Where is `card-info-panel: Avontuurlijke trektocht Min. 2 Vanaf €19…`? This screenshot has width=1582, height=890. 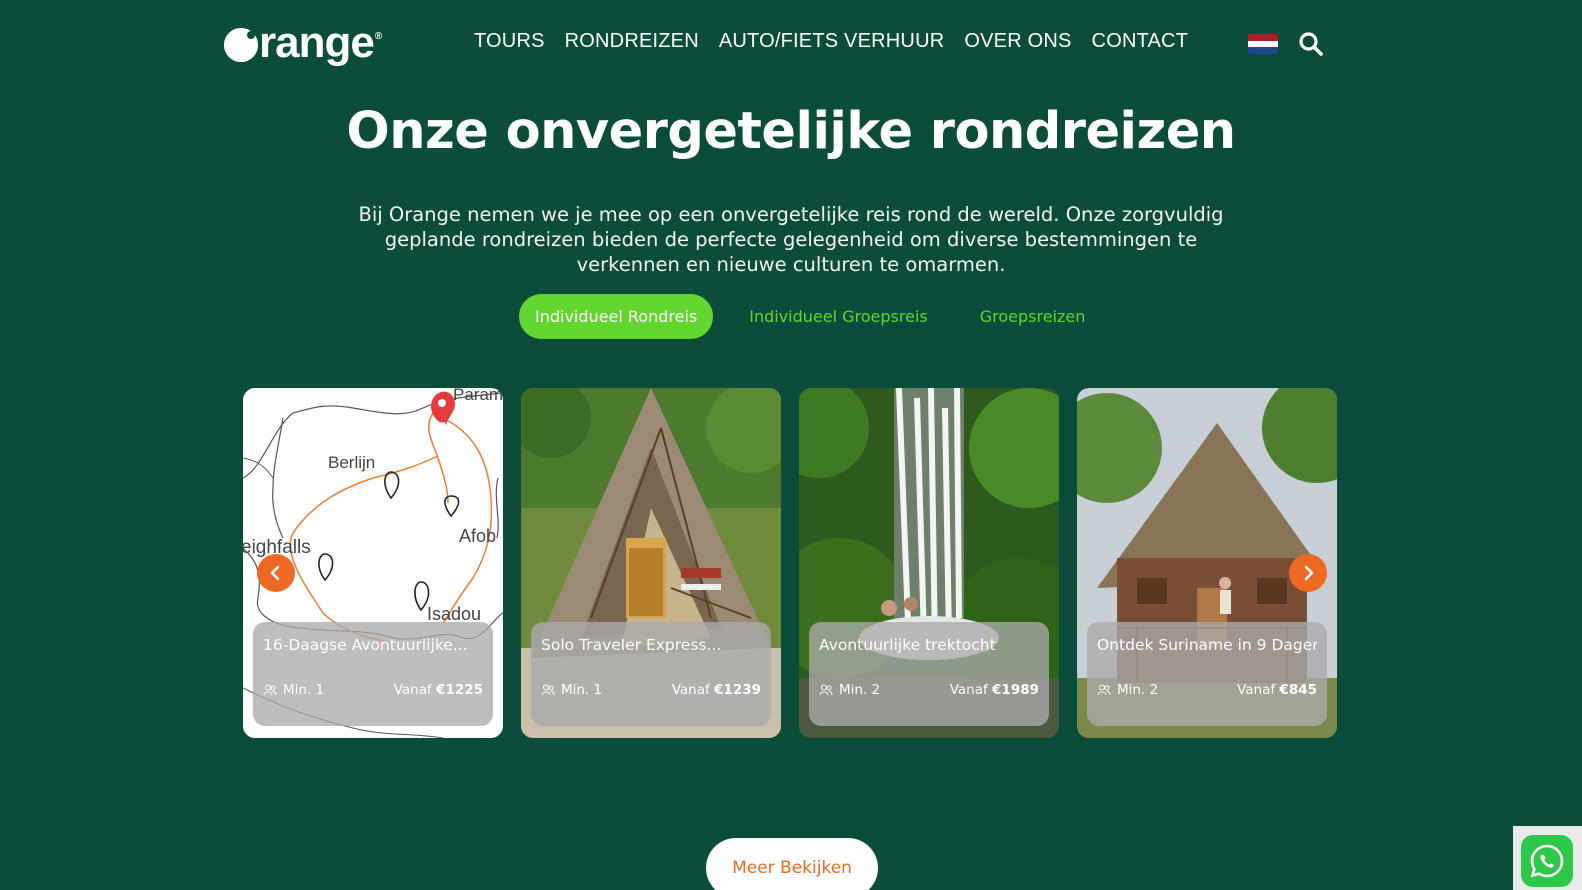
card-info-panel: Avontuurlijke trektocht Min. 2 Vanaf €19… is located at coordinates (929, 674).